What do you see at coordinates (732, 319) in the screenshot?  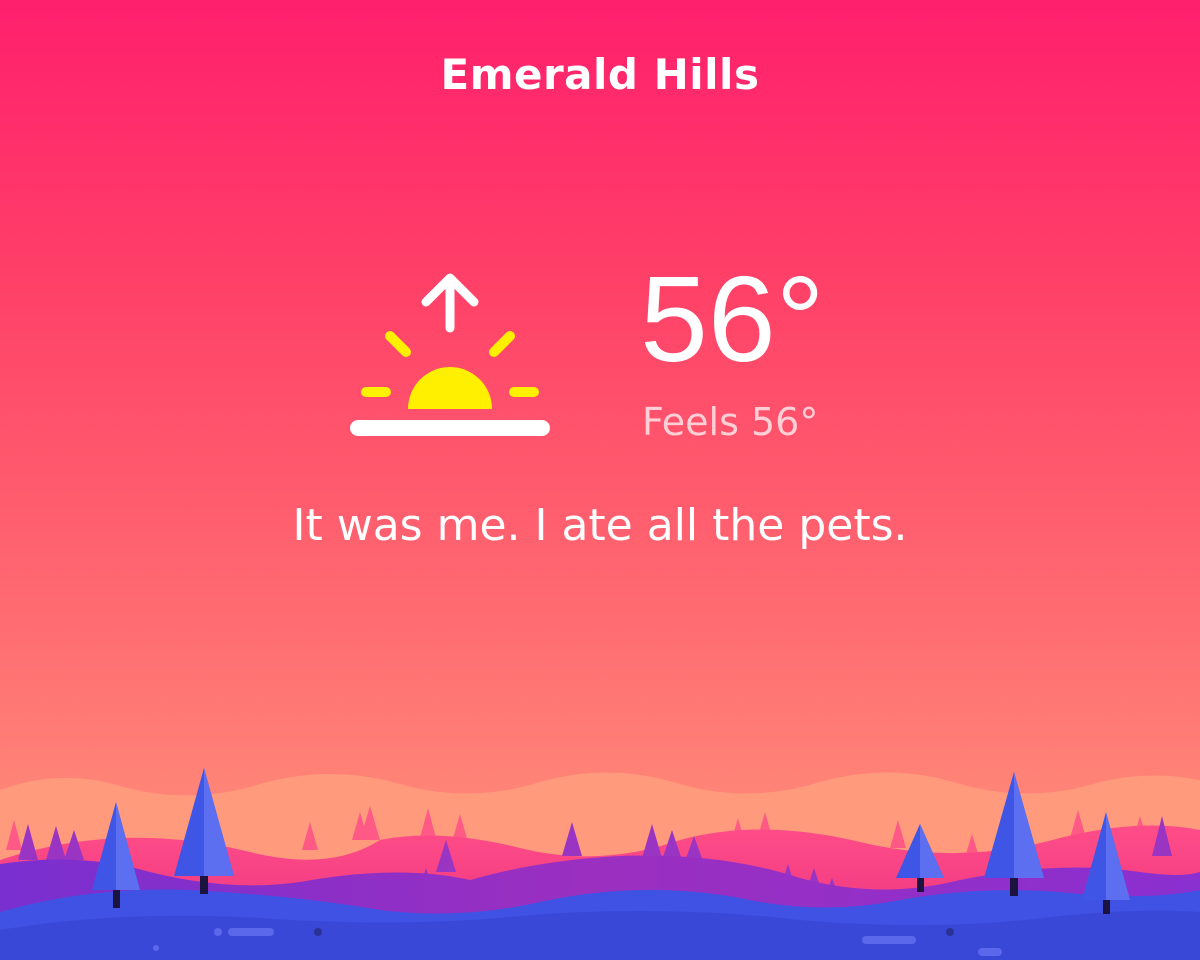 I see `temperature: 56°` at bounding box center [732, 319].